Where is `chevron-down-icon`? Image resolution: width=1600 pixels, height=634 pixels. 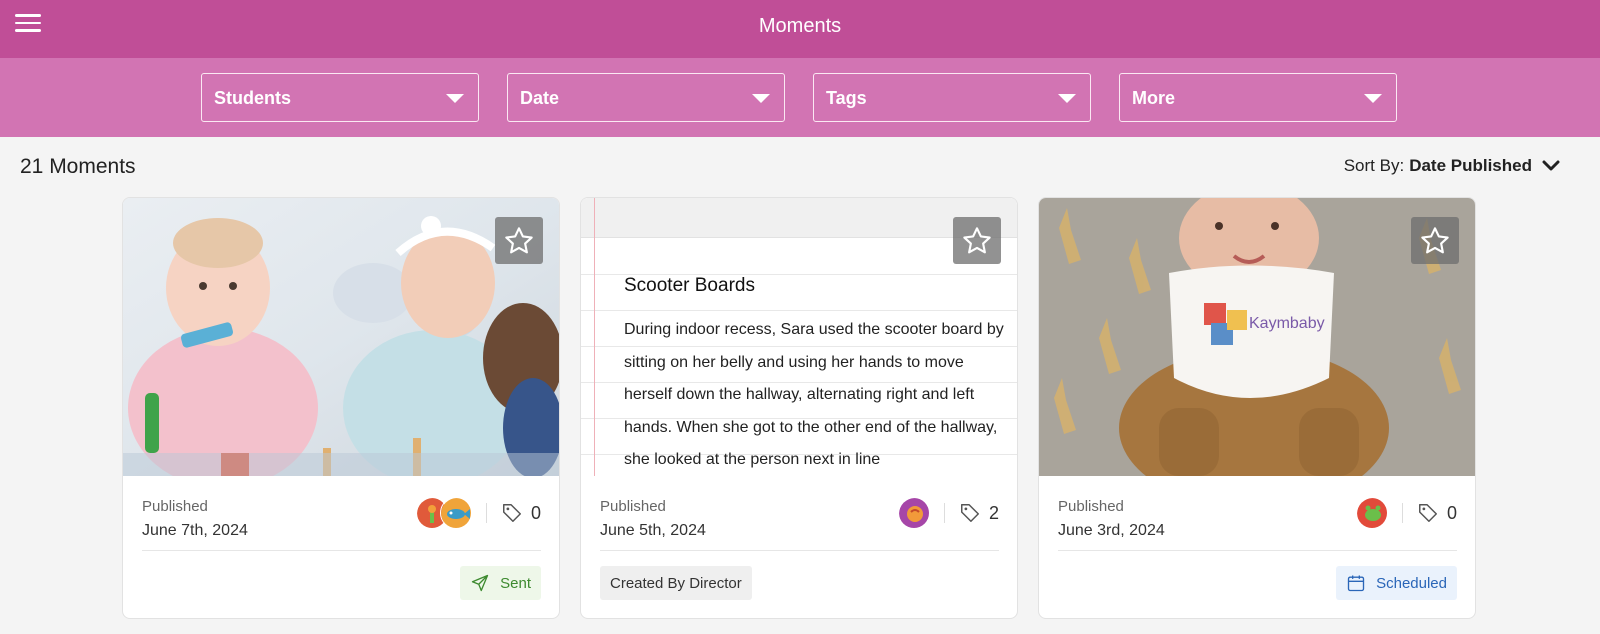 chevron-down-icon is located at coordinates (1551, 165).